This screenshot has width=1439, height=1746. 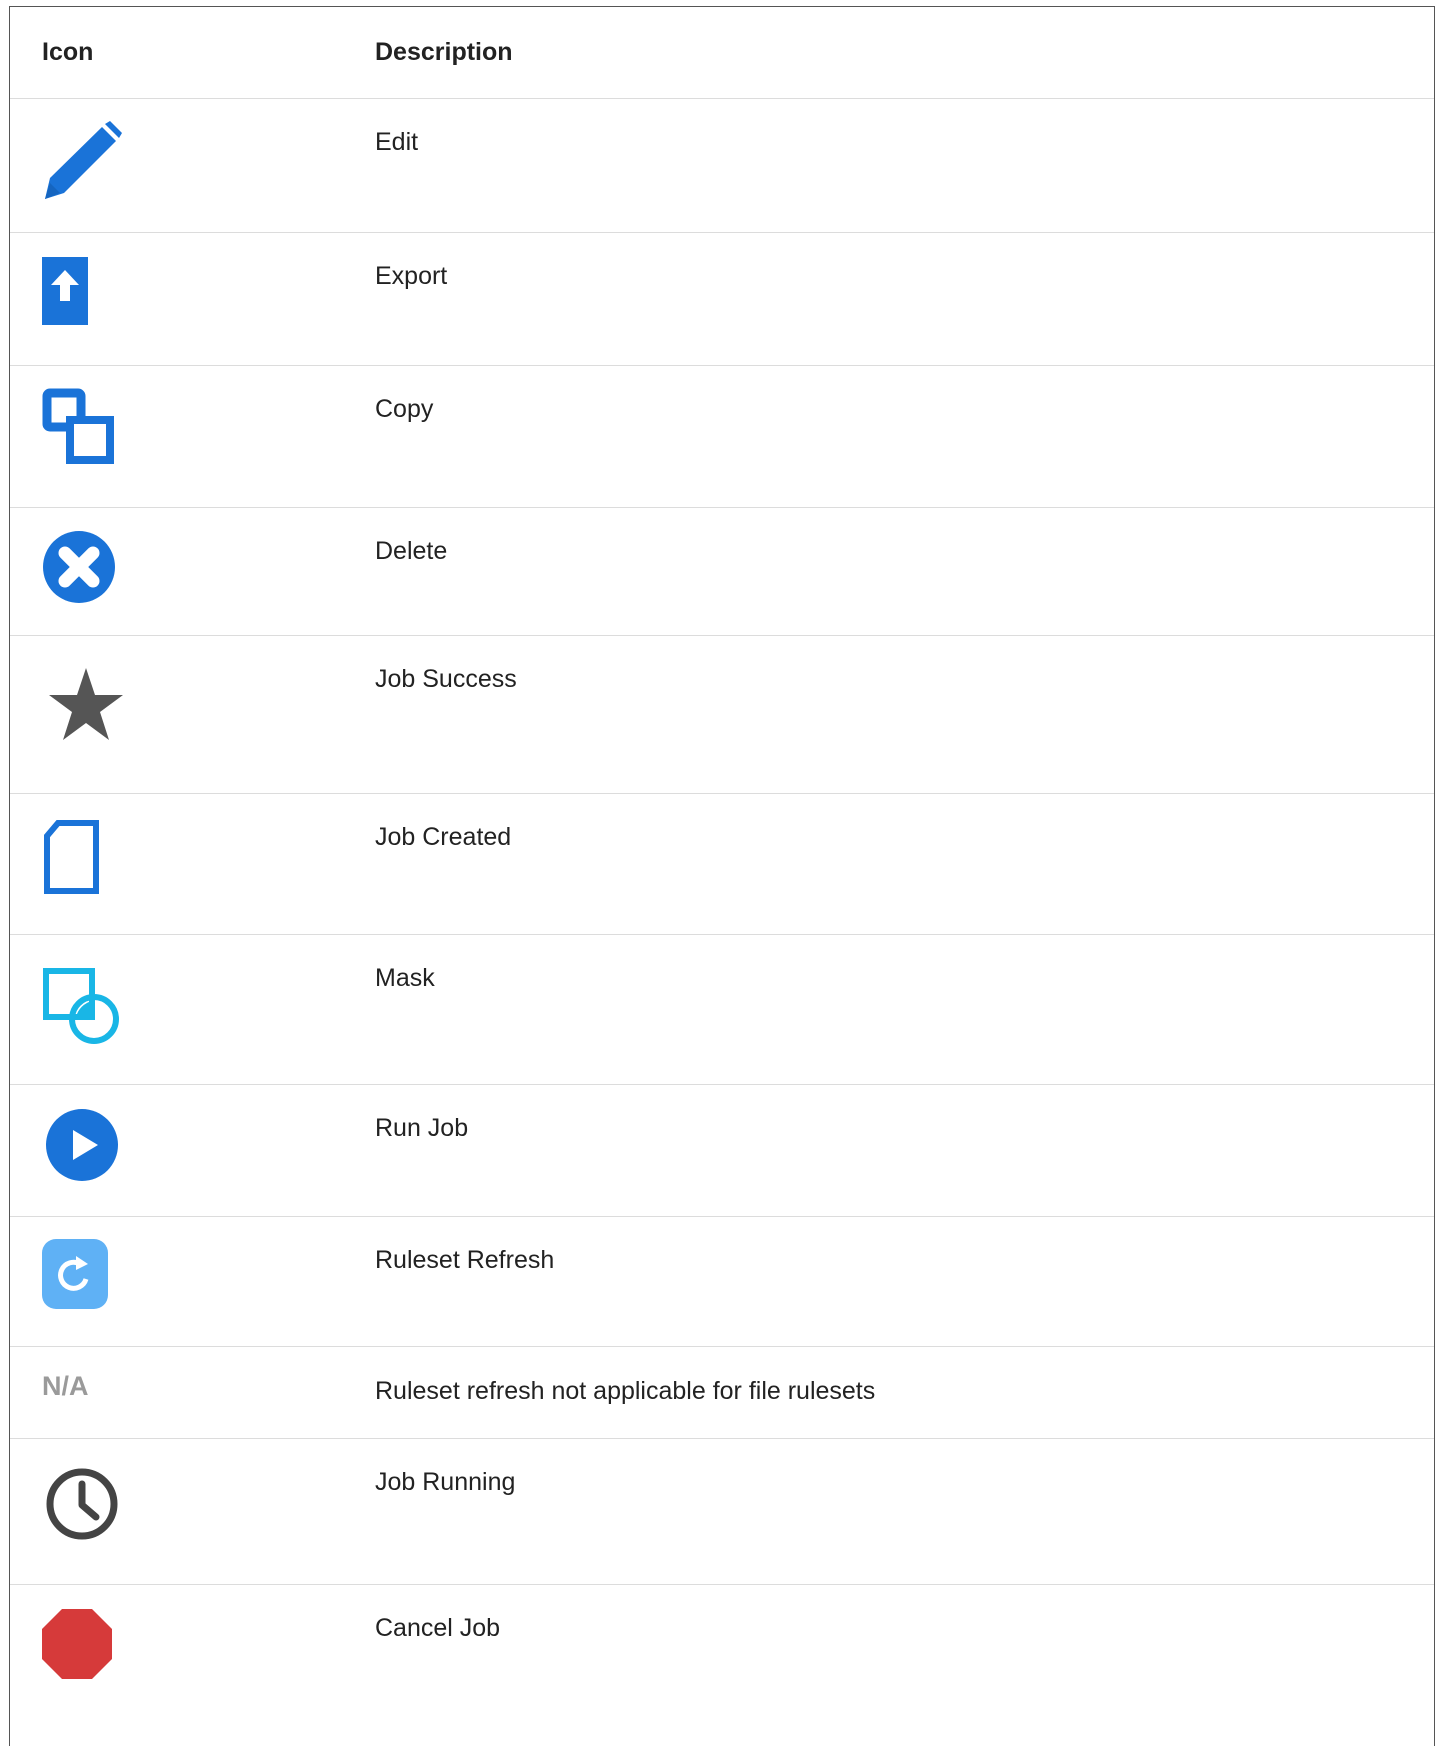 I want to click on export-icon, so click(x=65, y=291).